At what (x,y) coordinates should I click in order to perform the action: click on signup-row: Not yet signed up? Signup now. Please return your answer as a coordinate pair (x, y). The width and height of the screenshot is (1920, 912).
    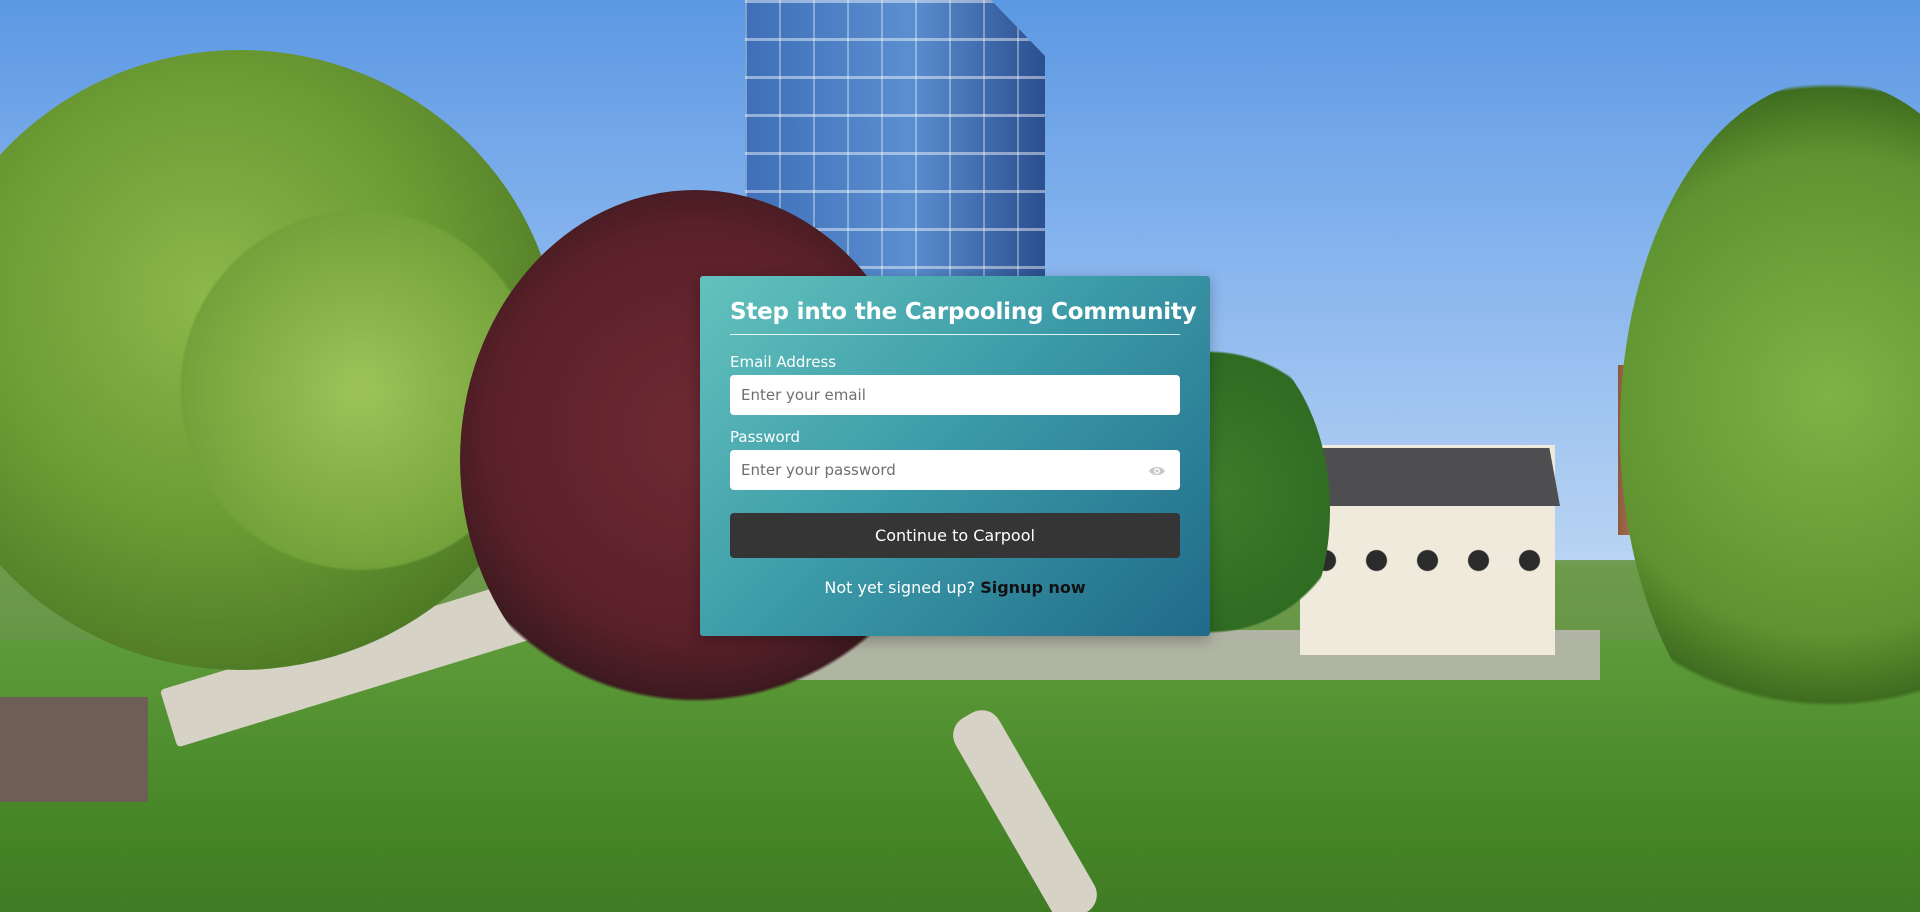
    Looking at the image, I should click on (955, 587).